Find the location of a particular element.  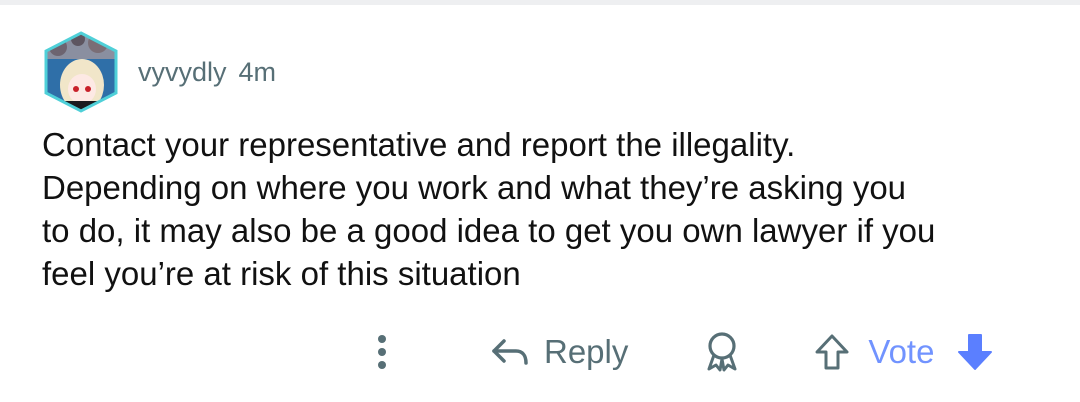

reply-arrow-icon is located at coordinates (510, 352).